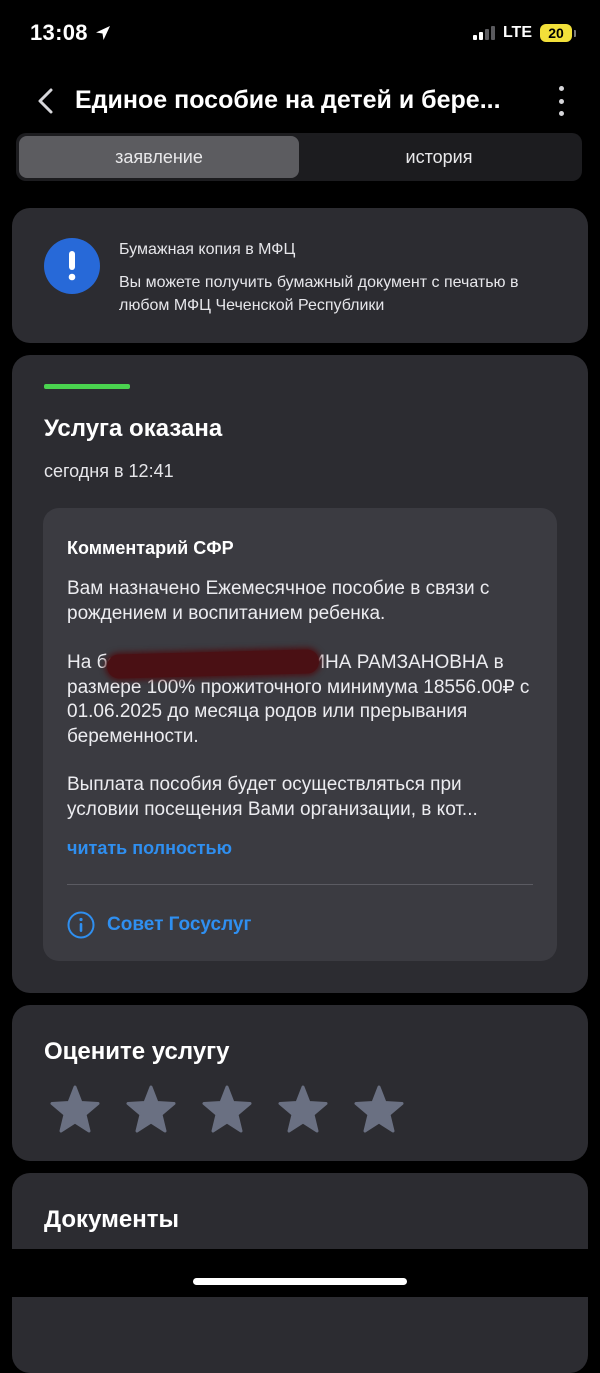  Describe the element at coordinates (59, 32) in the screenshot. I see `clock-text: 13:08` at that location.